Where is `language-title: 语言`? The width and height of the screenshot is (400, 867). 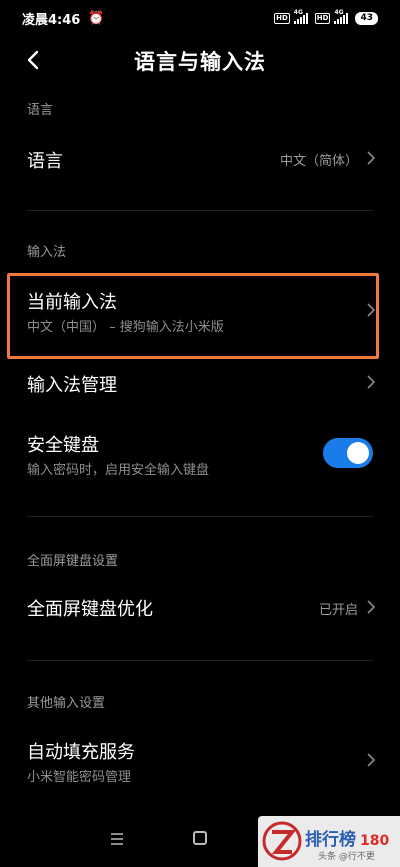 language-title: 语言 is located at coordinates (45, 161).